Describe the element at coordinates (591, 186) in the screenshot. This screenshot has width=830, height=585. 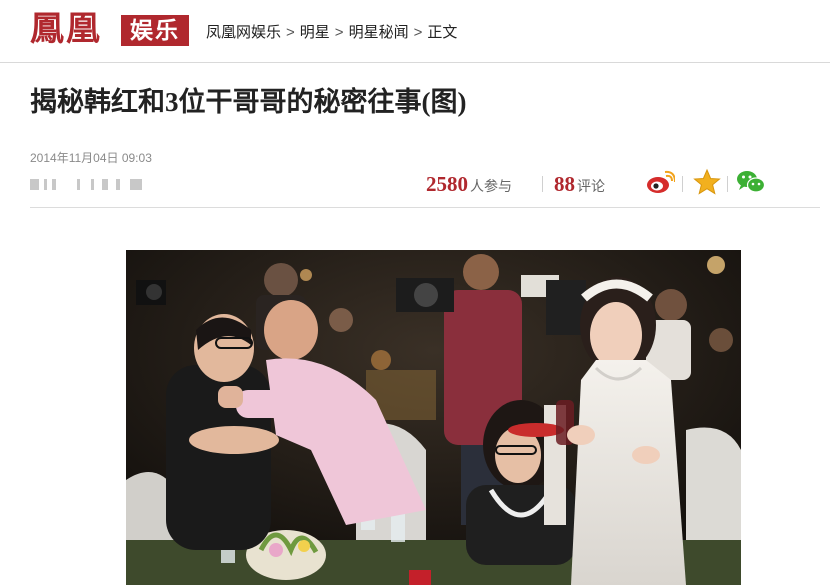
I see `comments-label: 评论` at that location.